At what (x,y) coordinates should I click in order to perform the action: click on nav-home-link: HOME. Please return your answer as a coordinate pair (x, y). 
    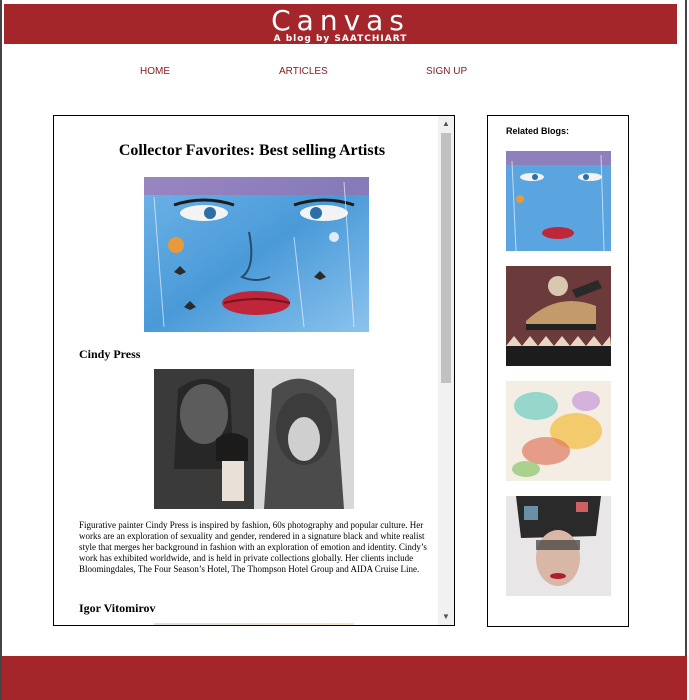
    Looking at the image, I should click on (155, 71).